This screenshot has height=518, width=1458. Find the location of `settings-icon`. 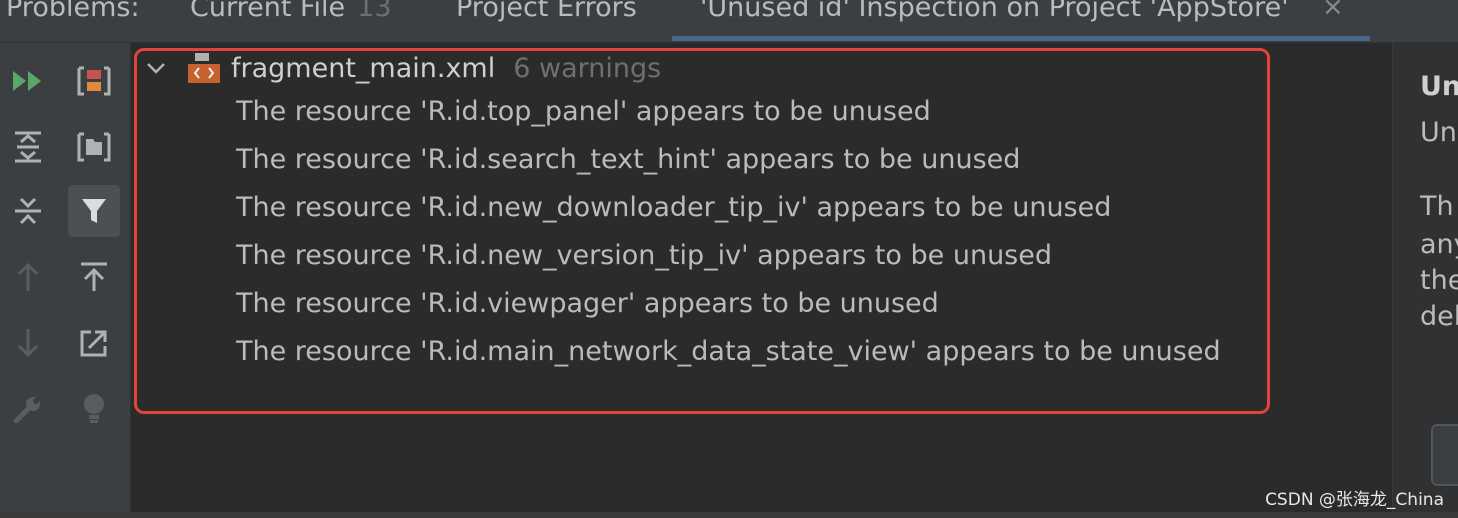

settings-icon is located at coordinates (28, 409).